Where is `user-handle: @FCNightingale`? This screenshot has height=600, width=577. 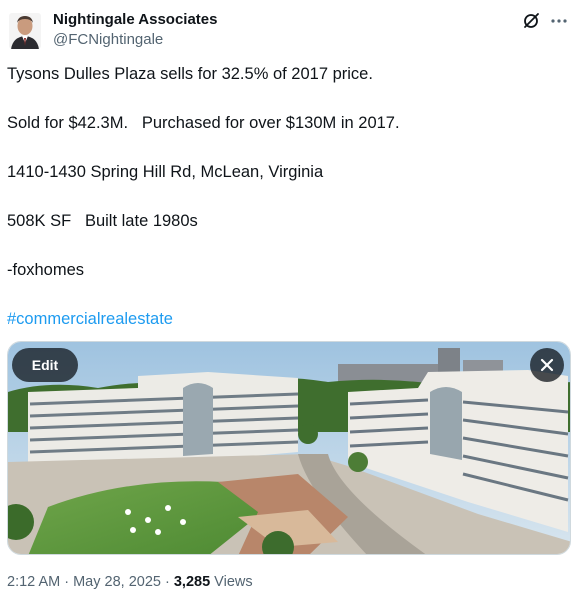 user-handle: @FCNightingale is located at coordinates (135, 40).